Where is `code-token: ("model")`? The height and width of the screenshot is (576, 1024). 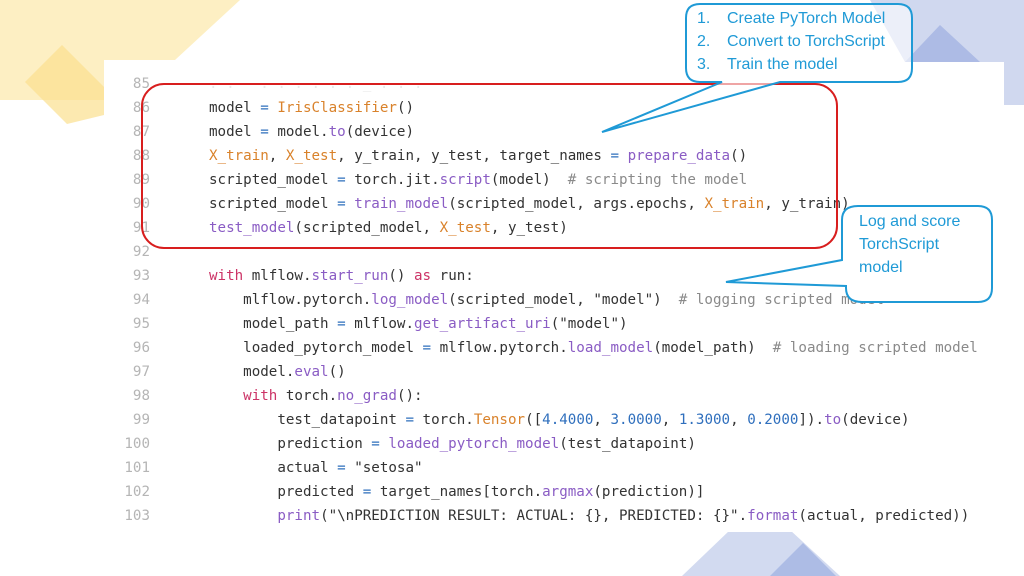 code-token: ("model") is located at coordinates (589, 324).